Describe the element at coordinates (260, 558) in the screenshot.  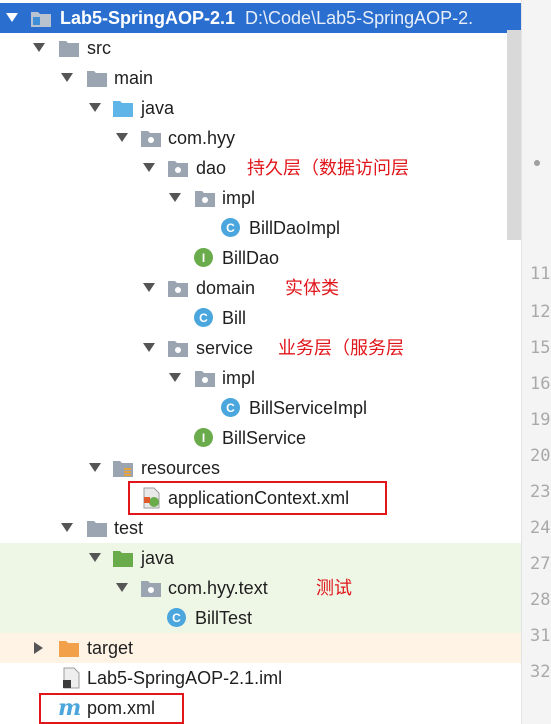
I see `tree-row-test-java: java` at that location.